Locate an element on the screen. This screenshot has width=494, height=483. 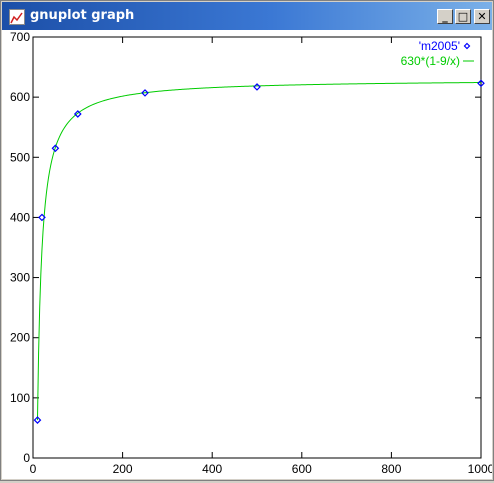
x-tick-label: 400 is located at coordinates (212, 469).